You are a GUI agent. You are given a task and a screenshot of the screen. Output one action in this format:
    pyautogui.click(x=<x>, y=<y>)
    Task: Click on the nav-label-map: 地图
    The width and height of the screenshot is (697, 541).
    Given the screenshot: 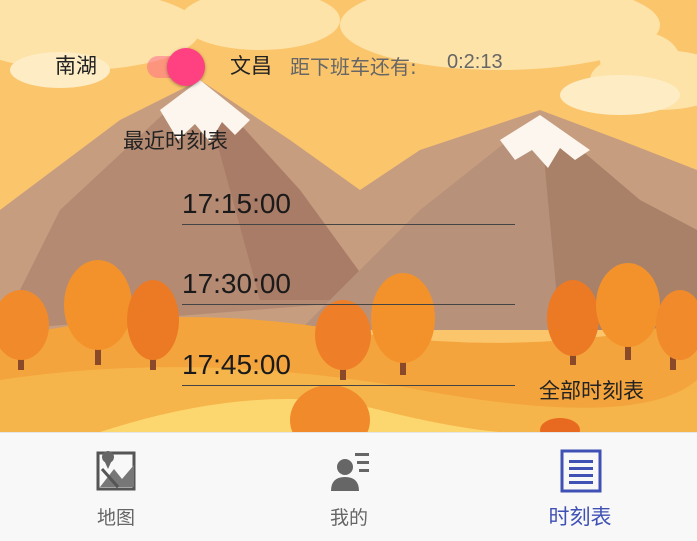 What is the action you would take?
    pyautogui.click(x=115, y=518)
    